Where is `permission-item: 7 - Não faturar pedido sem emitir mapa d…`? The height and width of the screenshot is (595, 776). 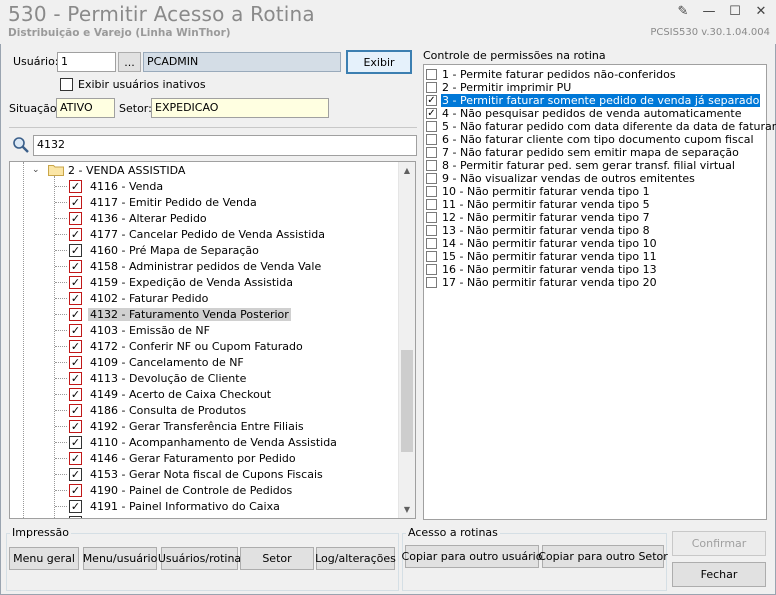 permission-item: 7 - Não faturar pedido sem emitir mapa d… is located at coordinates (583, 152).